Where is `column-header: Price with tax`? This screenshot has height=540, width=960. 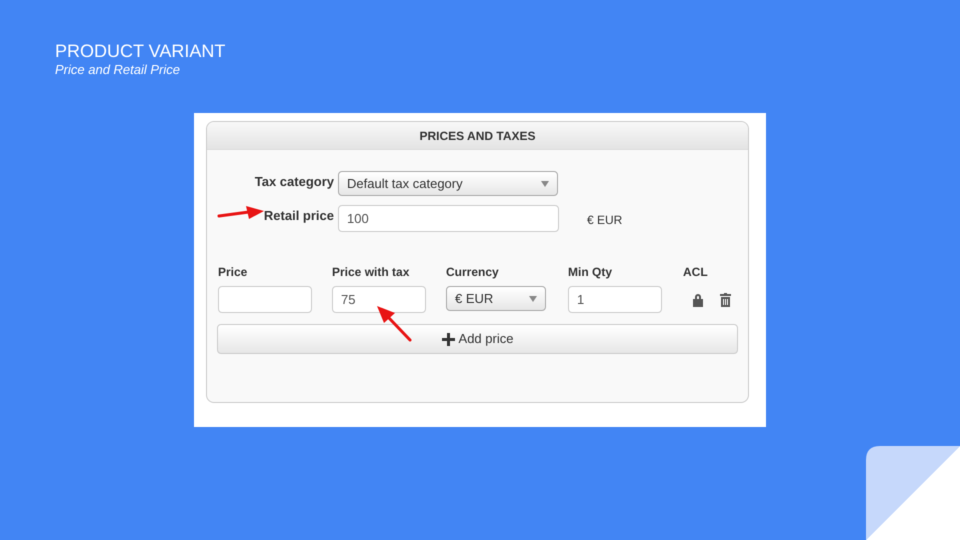
column-header: Price with tax is located at coordinates (371, 272).